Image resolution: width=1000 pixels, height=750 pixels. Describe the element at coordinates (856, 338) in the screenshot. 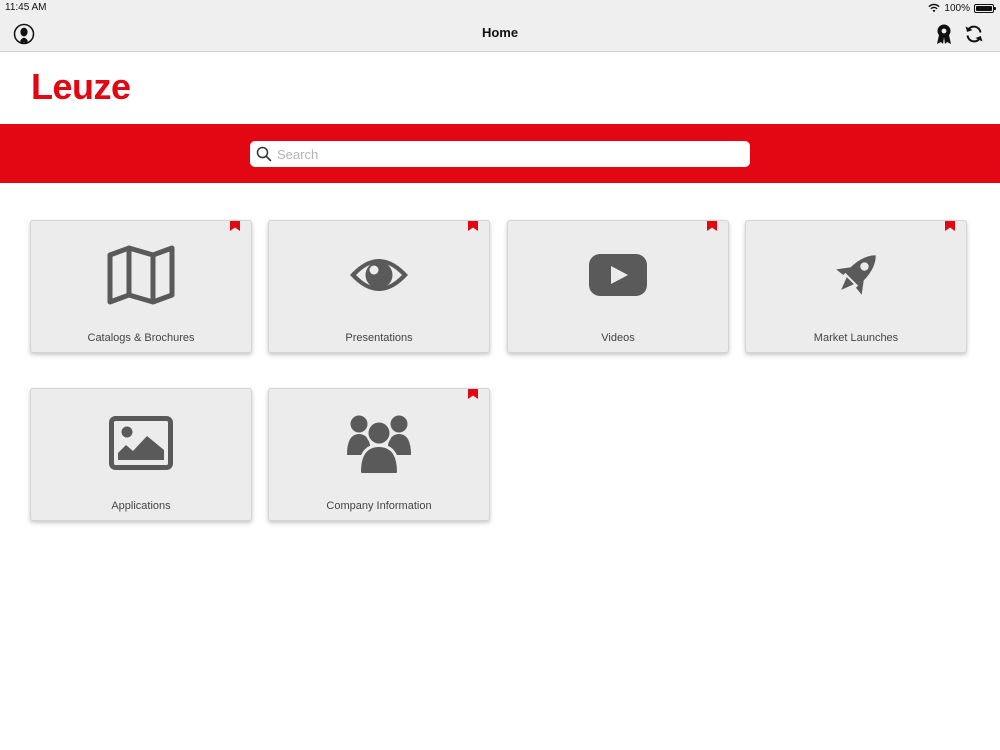

I see `tile-label: Market Launches` at that location.